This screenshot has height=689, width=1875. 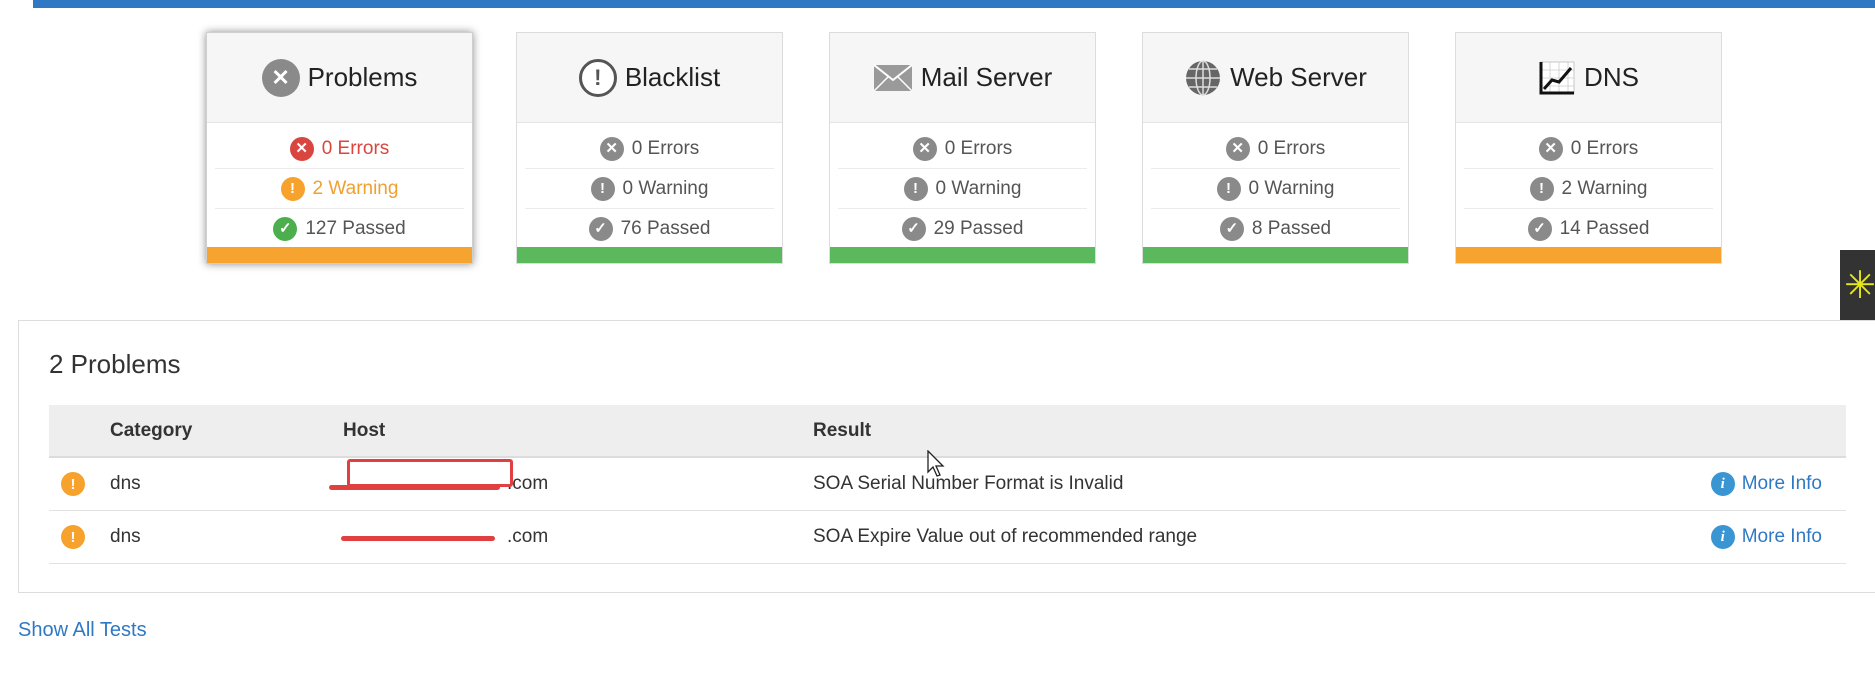 What do you see at coordinates (1203, 77) in the screenshot?
I see `globe-icon` at bounding box center [1203, 77].